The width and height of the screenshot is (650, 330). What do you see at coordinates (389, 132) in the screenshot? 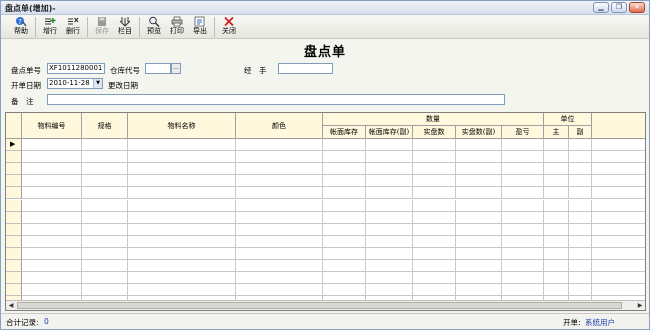
I see `column-header-book-stock-sub: 帐面库存(副)` at bounding box center [389, 132].